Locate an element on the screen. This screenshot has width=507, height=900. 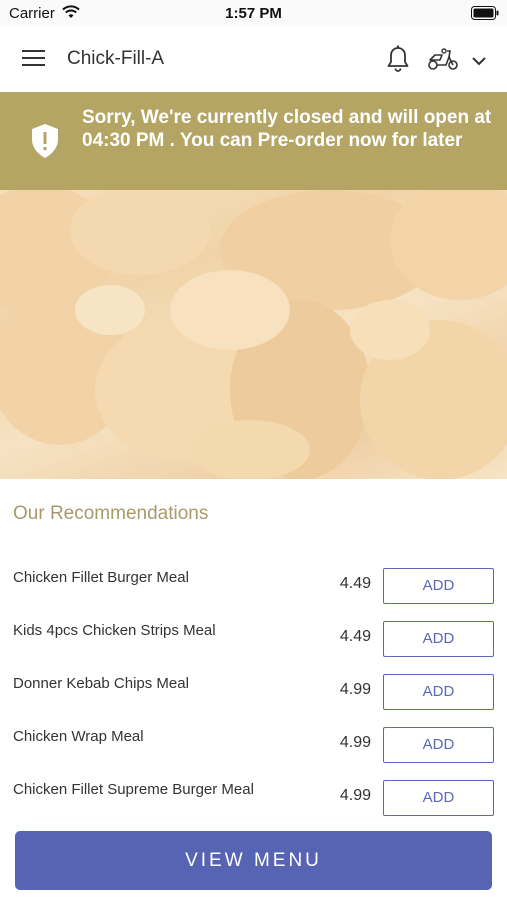
scooter-icon is located at coordinates (443, 61).